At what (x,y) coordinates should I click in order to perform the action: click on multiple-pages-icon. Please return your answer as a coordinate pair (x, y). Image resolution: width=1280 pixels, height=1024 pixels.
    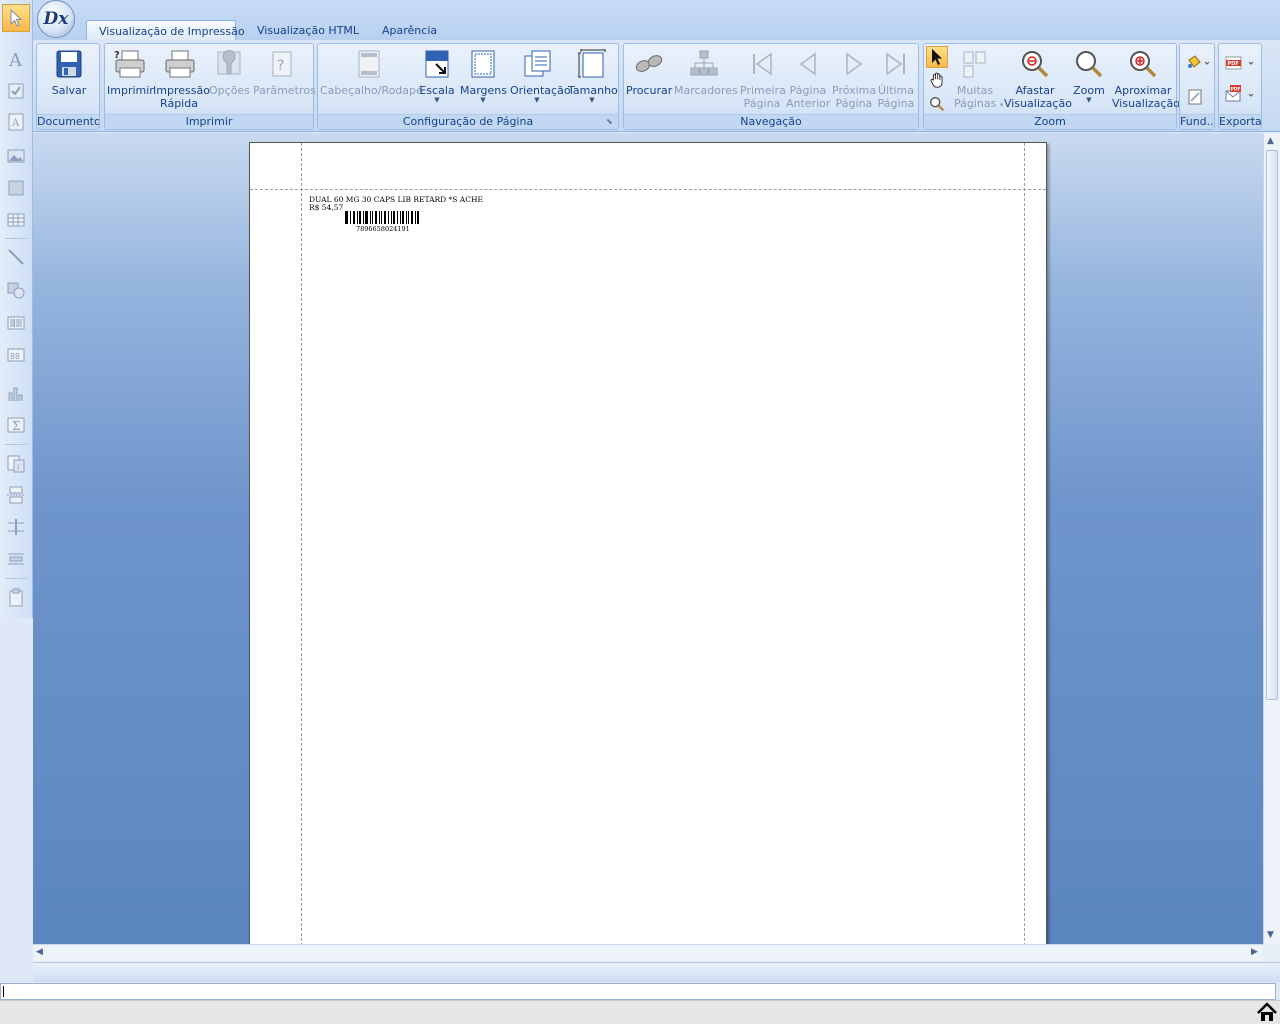
    Looking at the image, I should click on (974, 64).